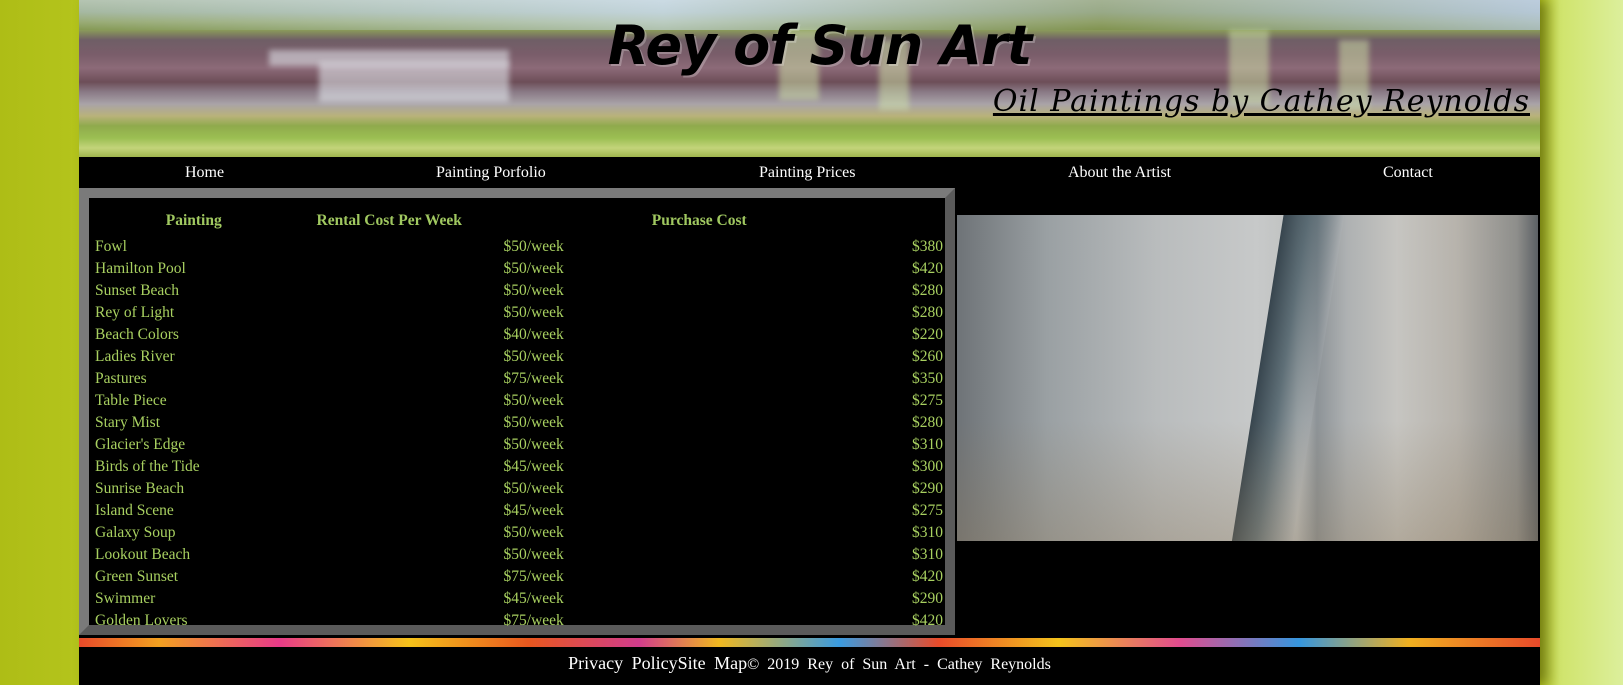  What do you see at coordinates (134, 510) in the screenshot?
I see `painting-name: Island Scene` at bounding box center [134, 510].